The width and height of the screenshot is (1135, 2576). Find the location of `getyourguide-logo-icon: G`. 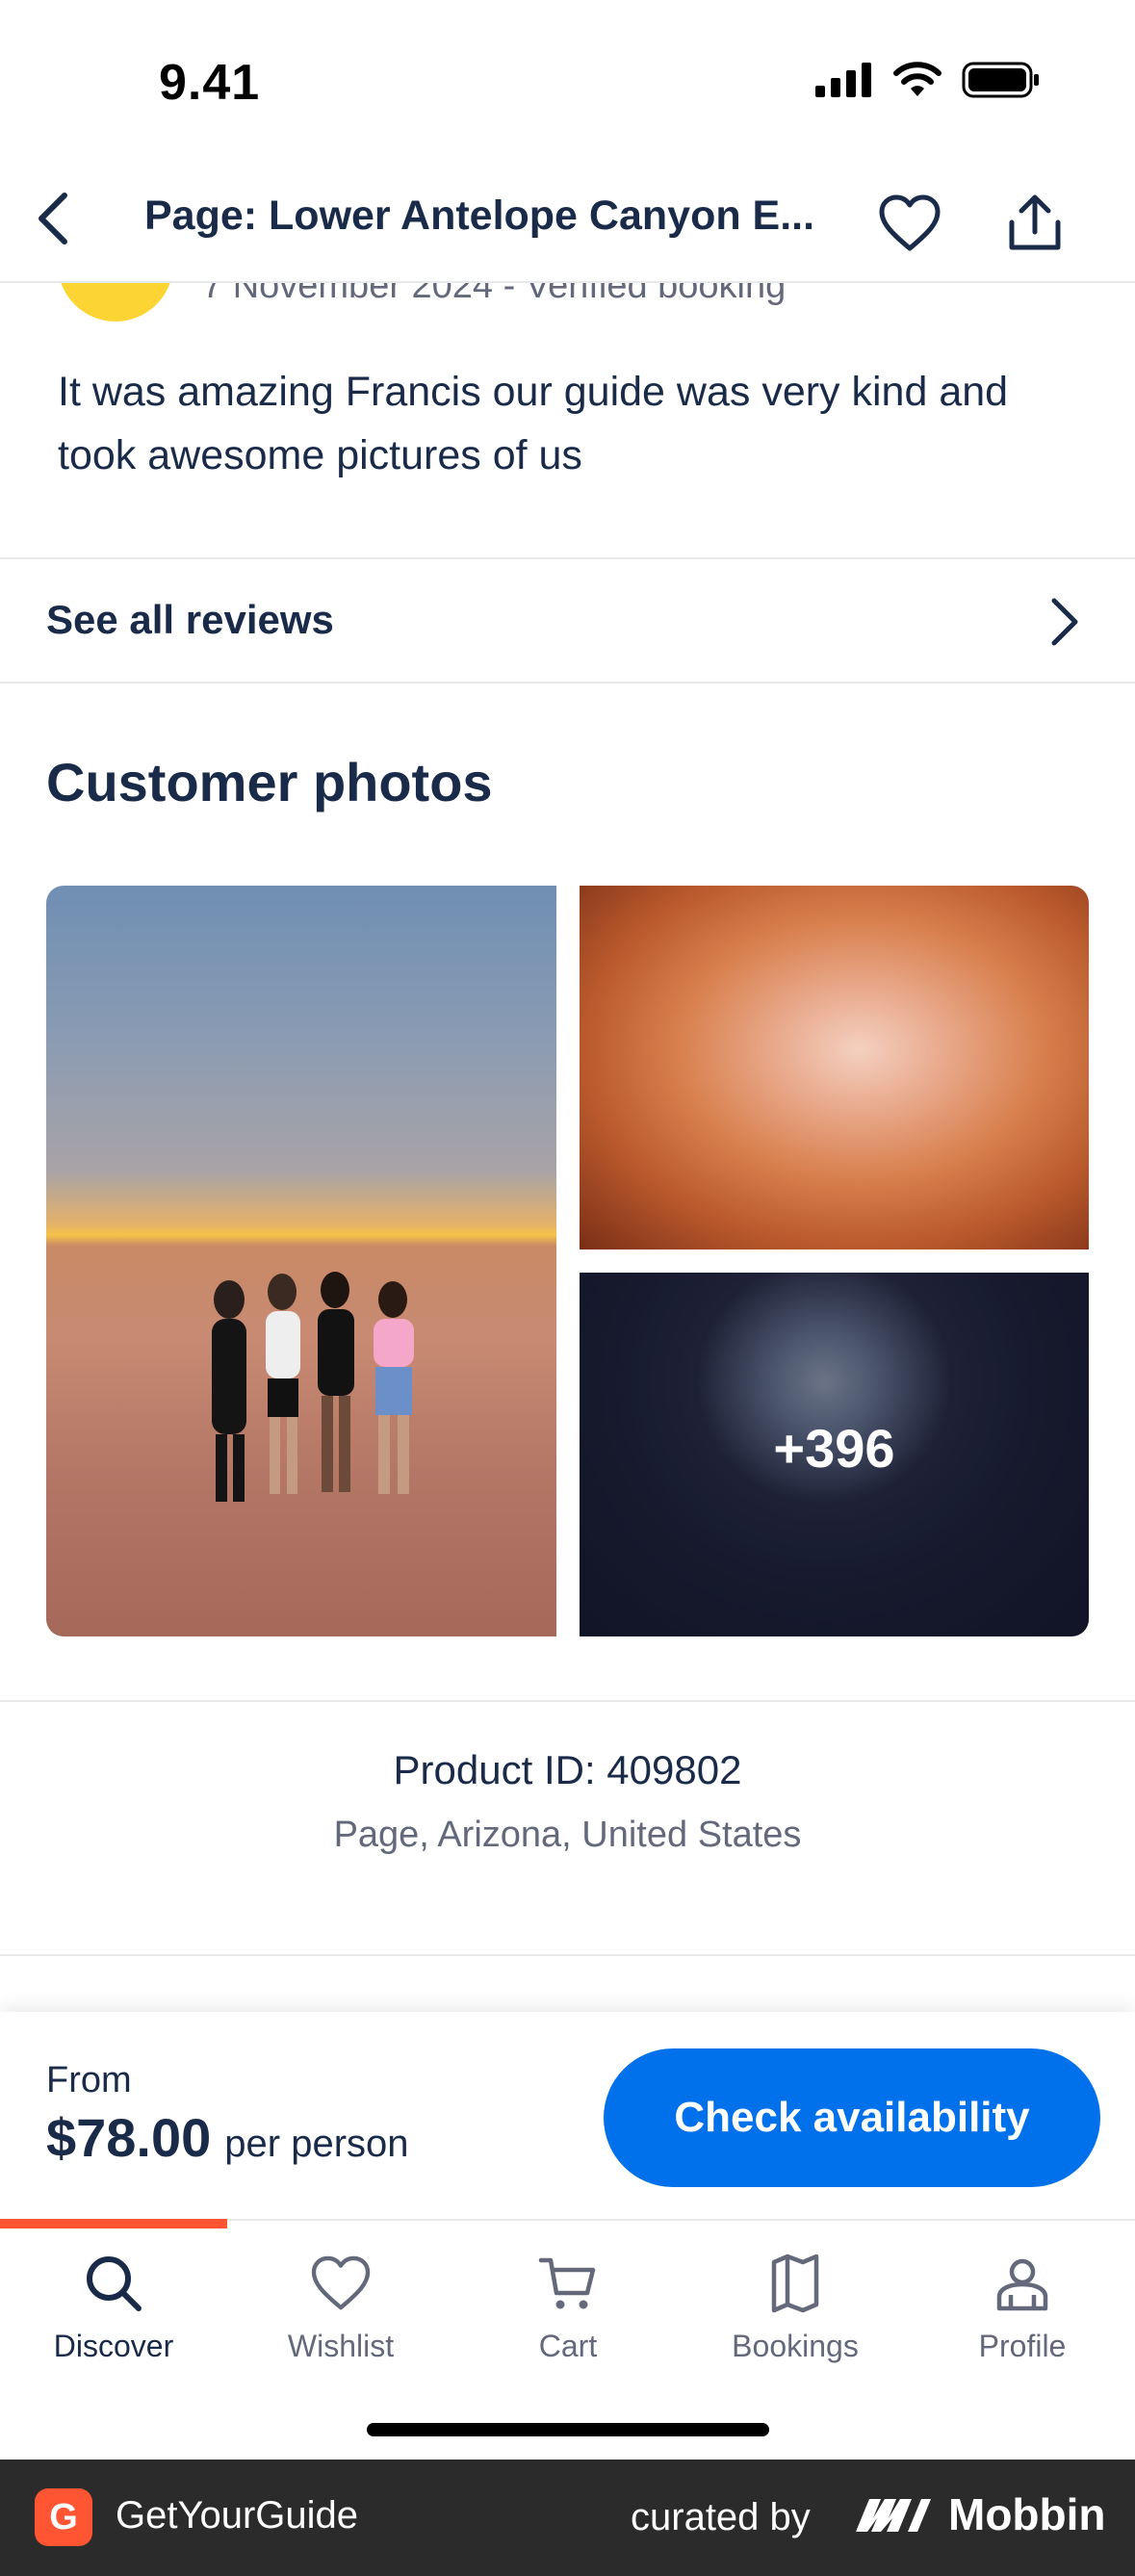

getyourguide-logo-icon: G is located at coordinates (63, 2517).